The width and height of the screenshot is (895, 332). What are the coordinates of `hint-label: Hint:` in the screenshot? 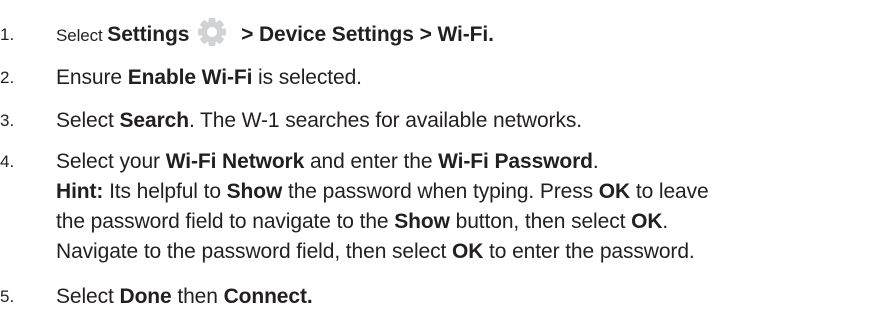 It's located at (80, 191).